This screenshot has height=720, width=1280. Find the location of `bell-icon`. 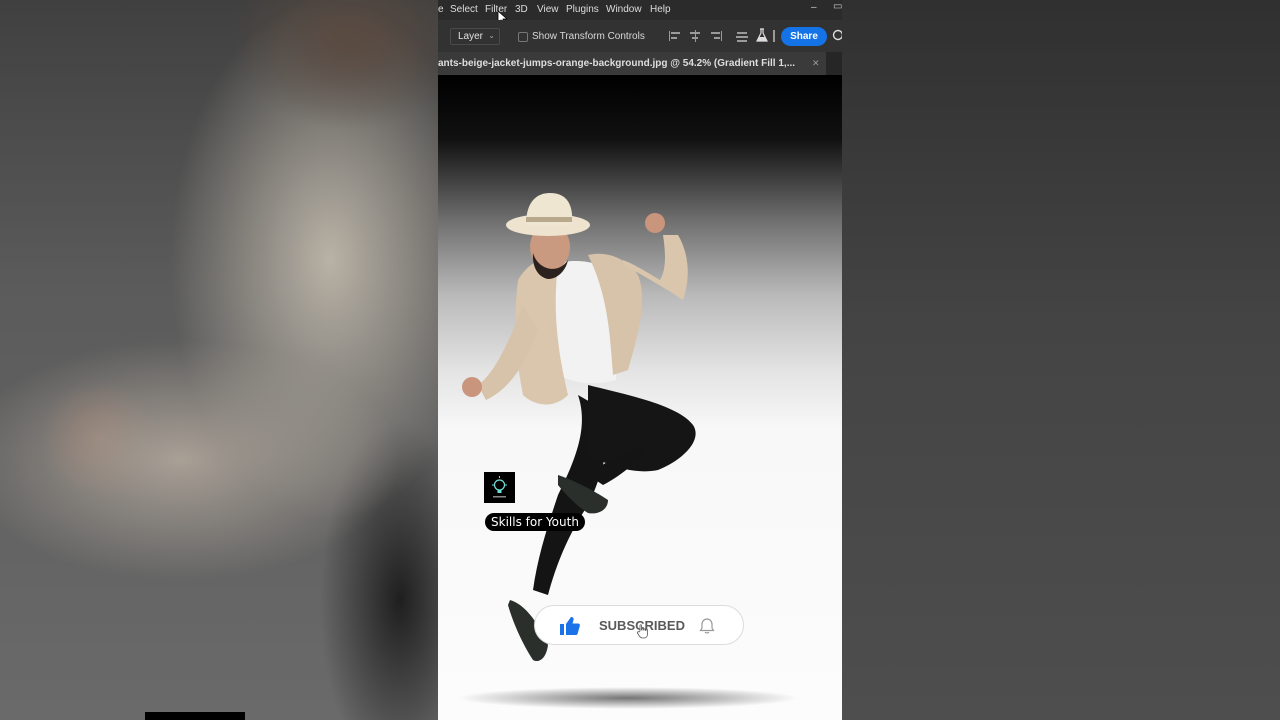

bell-icon is located at coordinates (707, 626).